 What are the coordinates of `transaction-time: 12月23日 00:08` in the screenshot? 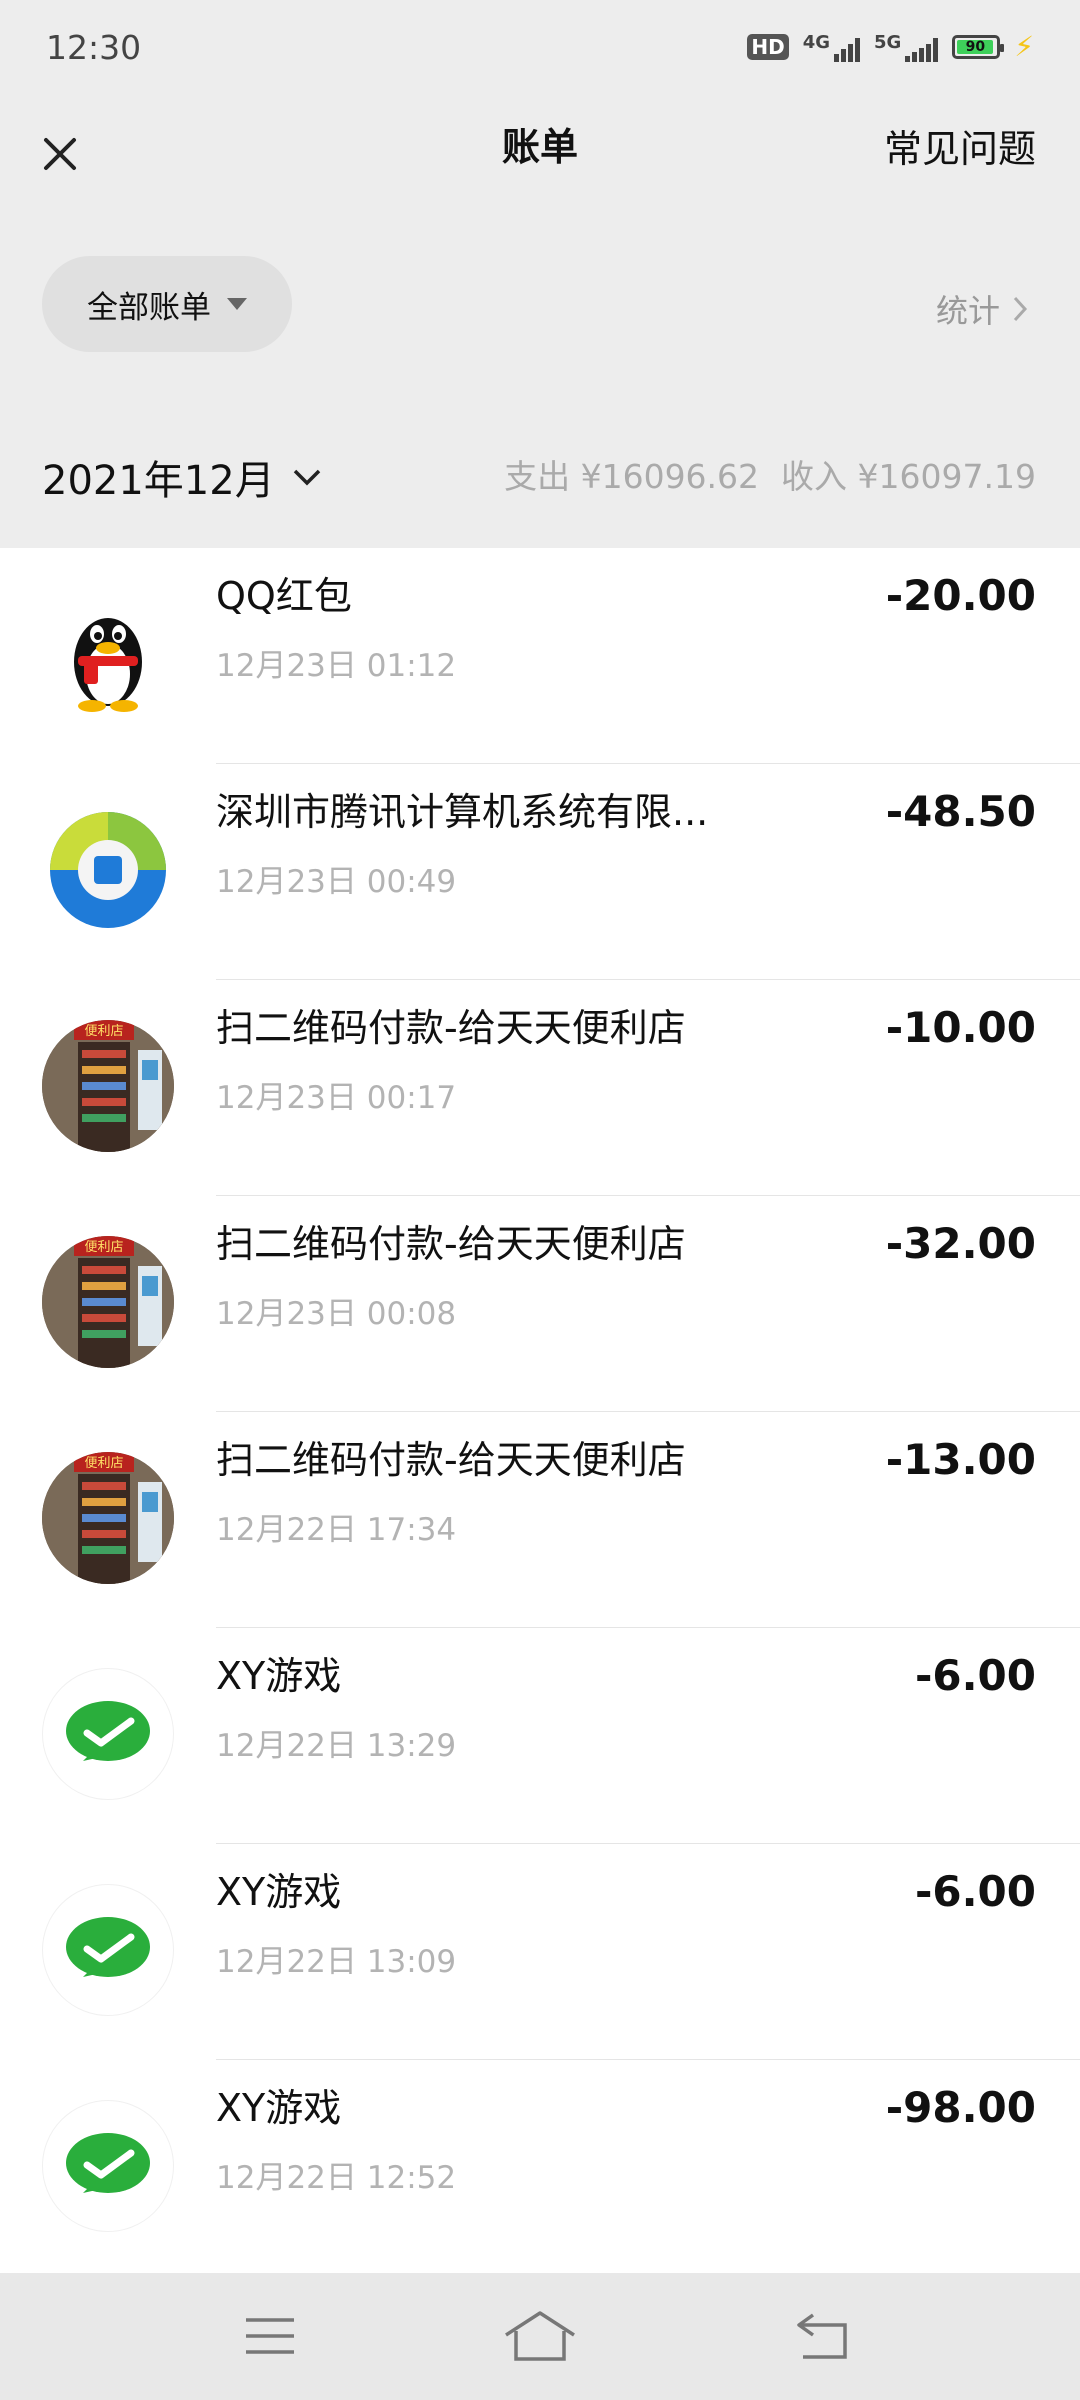 It's located at (336, 1314).